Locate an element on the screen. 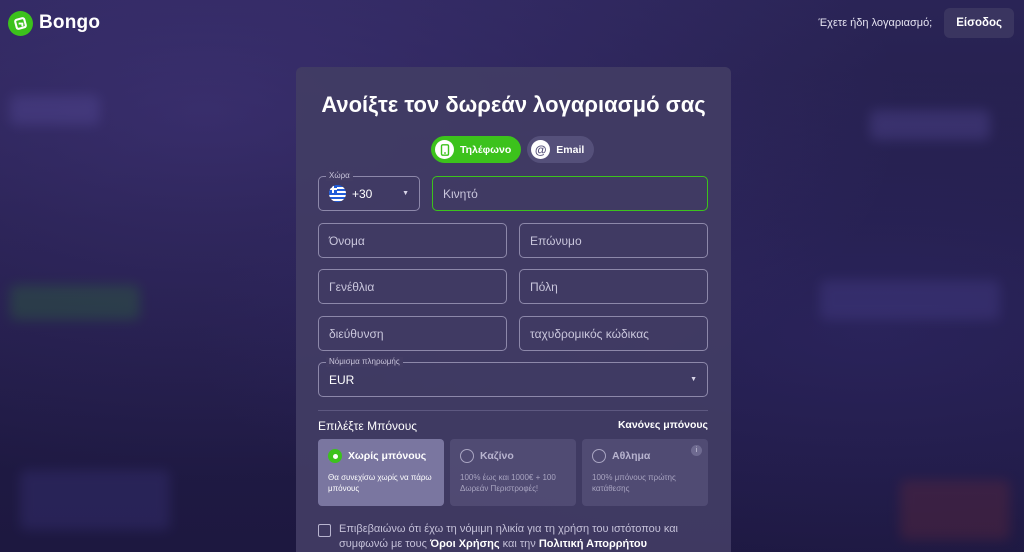  form-title: Ανοίξτε τον δωρεάν λογαριασμό σας is located at coordinates (513, 104).